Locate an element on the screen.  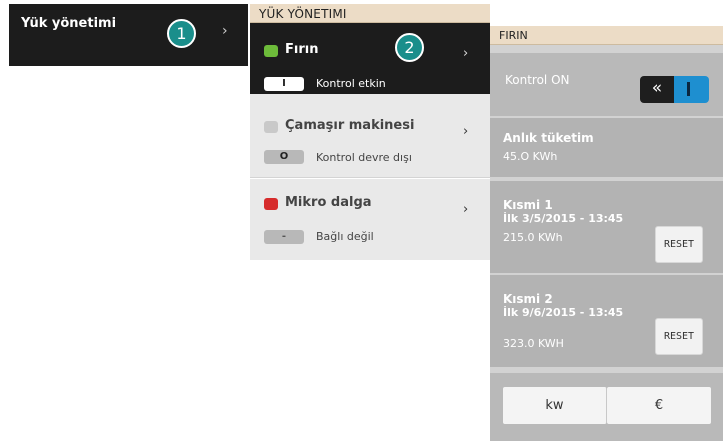
device-name: Çamaşır makinesi is located at coordinates (350, 125).